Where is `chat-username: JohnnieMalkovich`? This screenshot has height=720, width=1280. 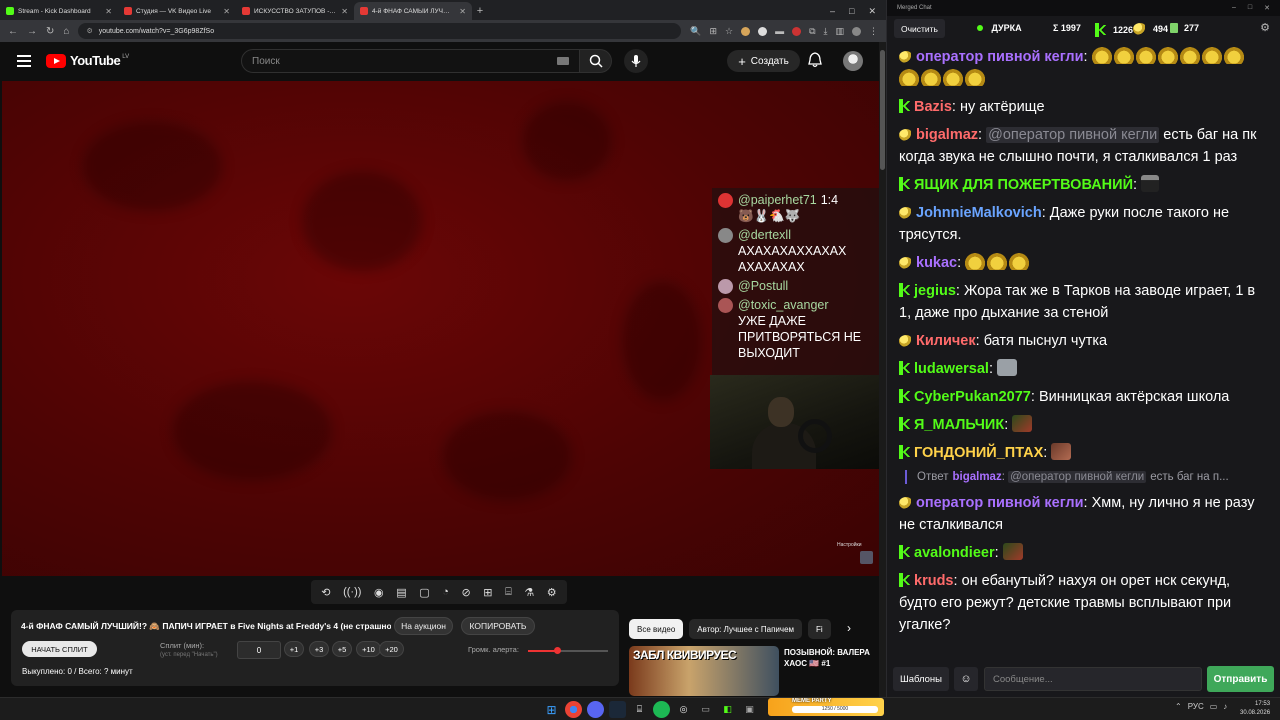 chat-username: JohnnieMalkovich is located at coordinates (979, 213).